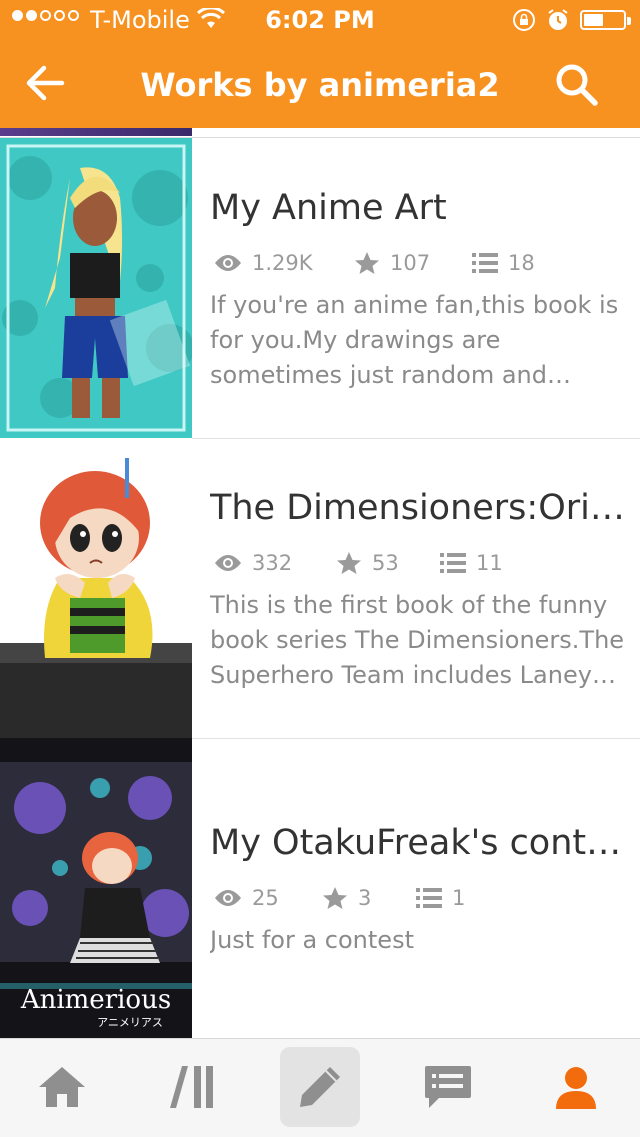 The width and height of the screenshot is (640, 1137). I want to click on cover-art-image: Animerious アニメリアス, so click(96, 888).